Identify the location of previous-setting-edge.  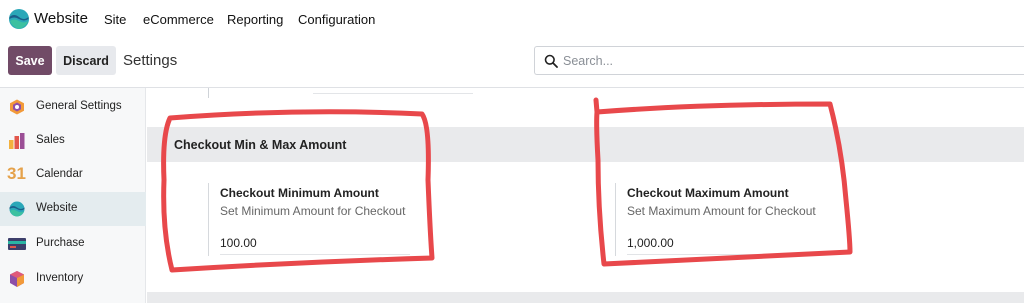
(208, 93).